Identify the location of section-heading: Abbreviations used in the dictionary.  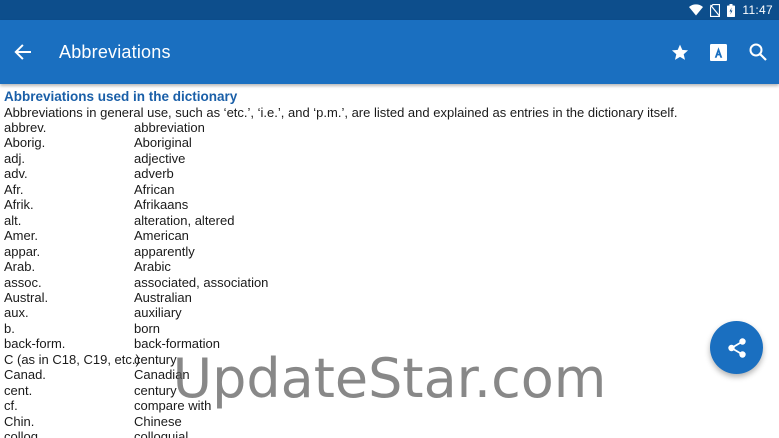
(121, 96).